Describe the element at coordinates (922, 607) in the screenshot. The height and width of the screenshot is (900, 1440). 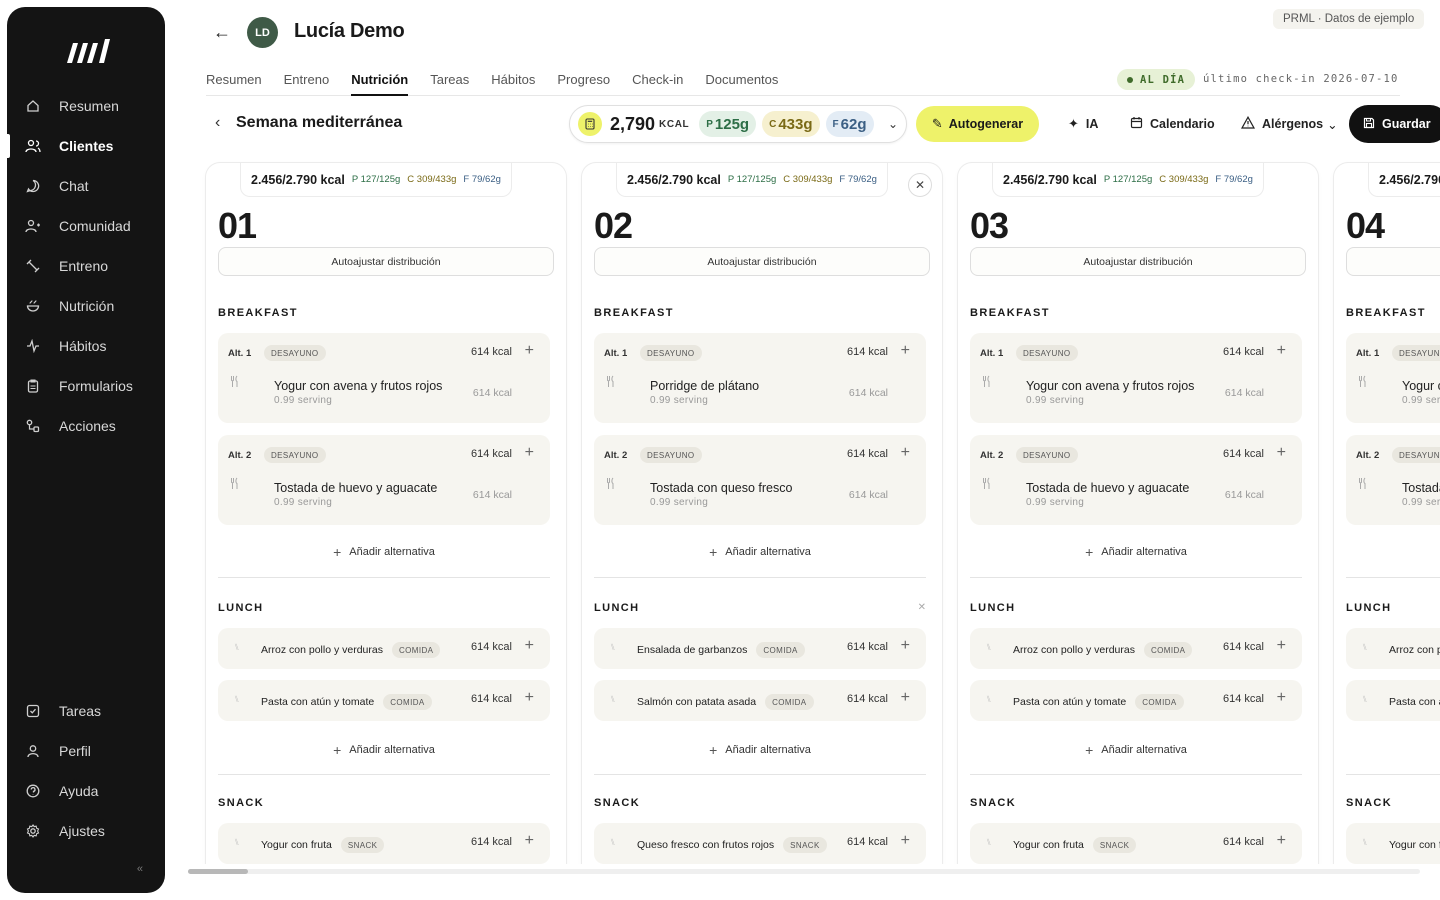
I see `remove-section-icon: ✕` at that location.